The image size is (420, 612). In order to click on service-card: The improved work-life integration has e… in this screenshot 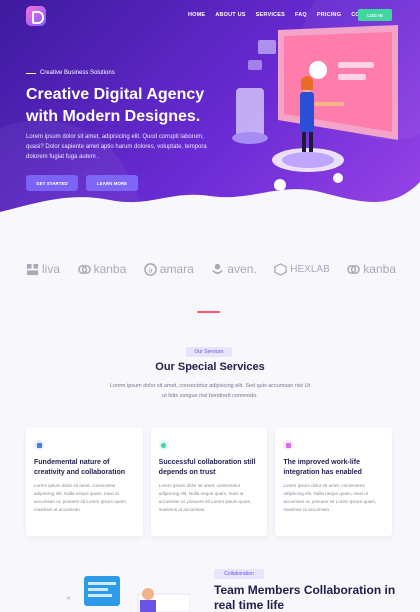, I will do `click(334, 482)`.